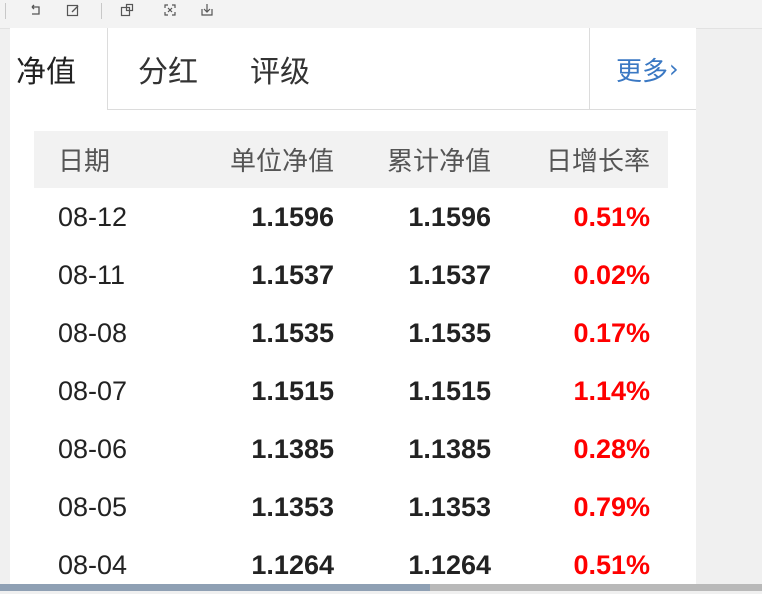 This screenshot has height=594, width=762. I want to click on scrollbar-track, so click(215, 587).